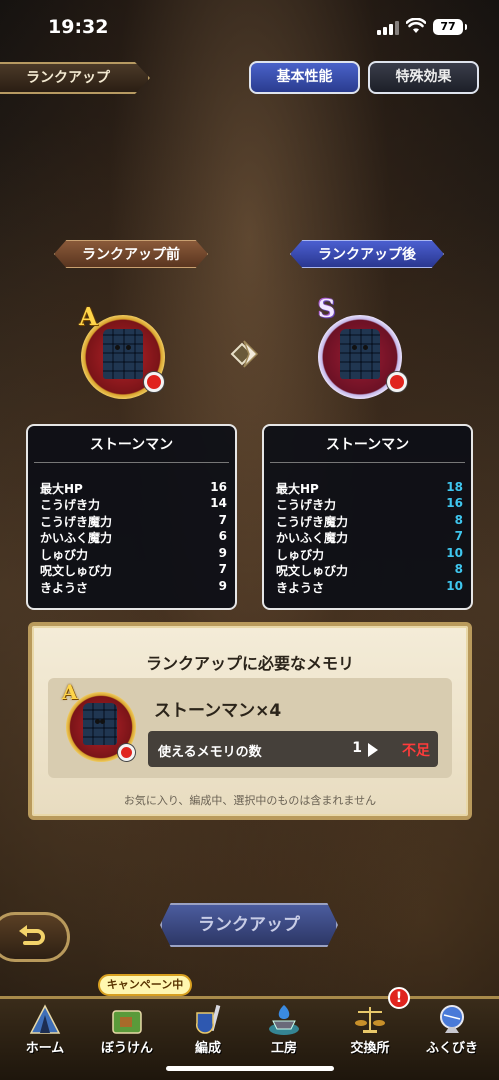  I want to click on stat-row: きようさ 10, so click(369, 587).